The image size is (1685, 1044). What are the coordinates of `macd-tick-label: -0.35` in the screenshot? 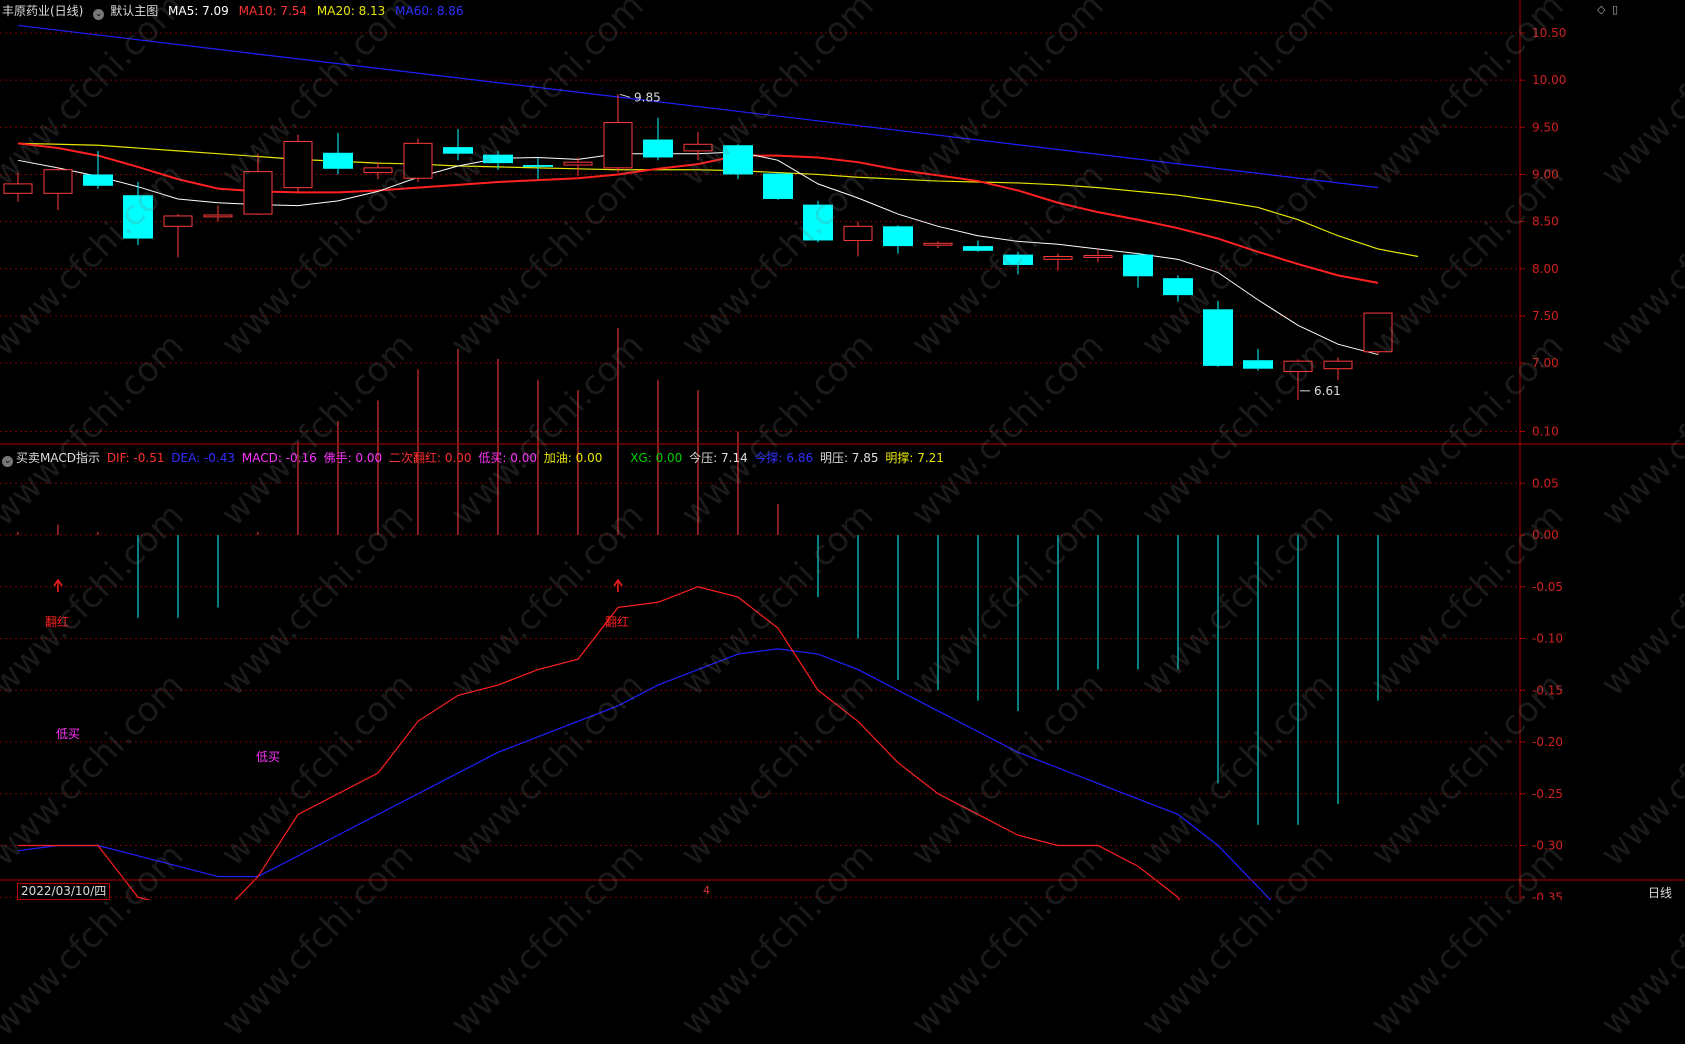 It's located at (1547, 895).